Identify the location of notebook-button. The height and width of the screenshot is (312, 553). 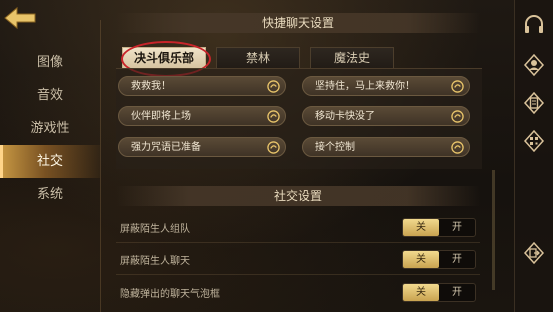
(534, 103).